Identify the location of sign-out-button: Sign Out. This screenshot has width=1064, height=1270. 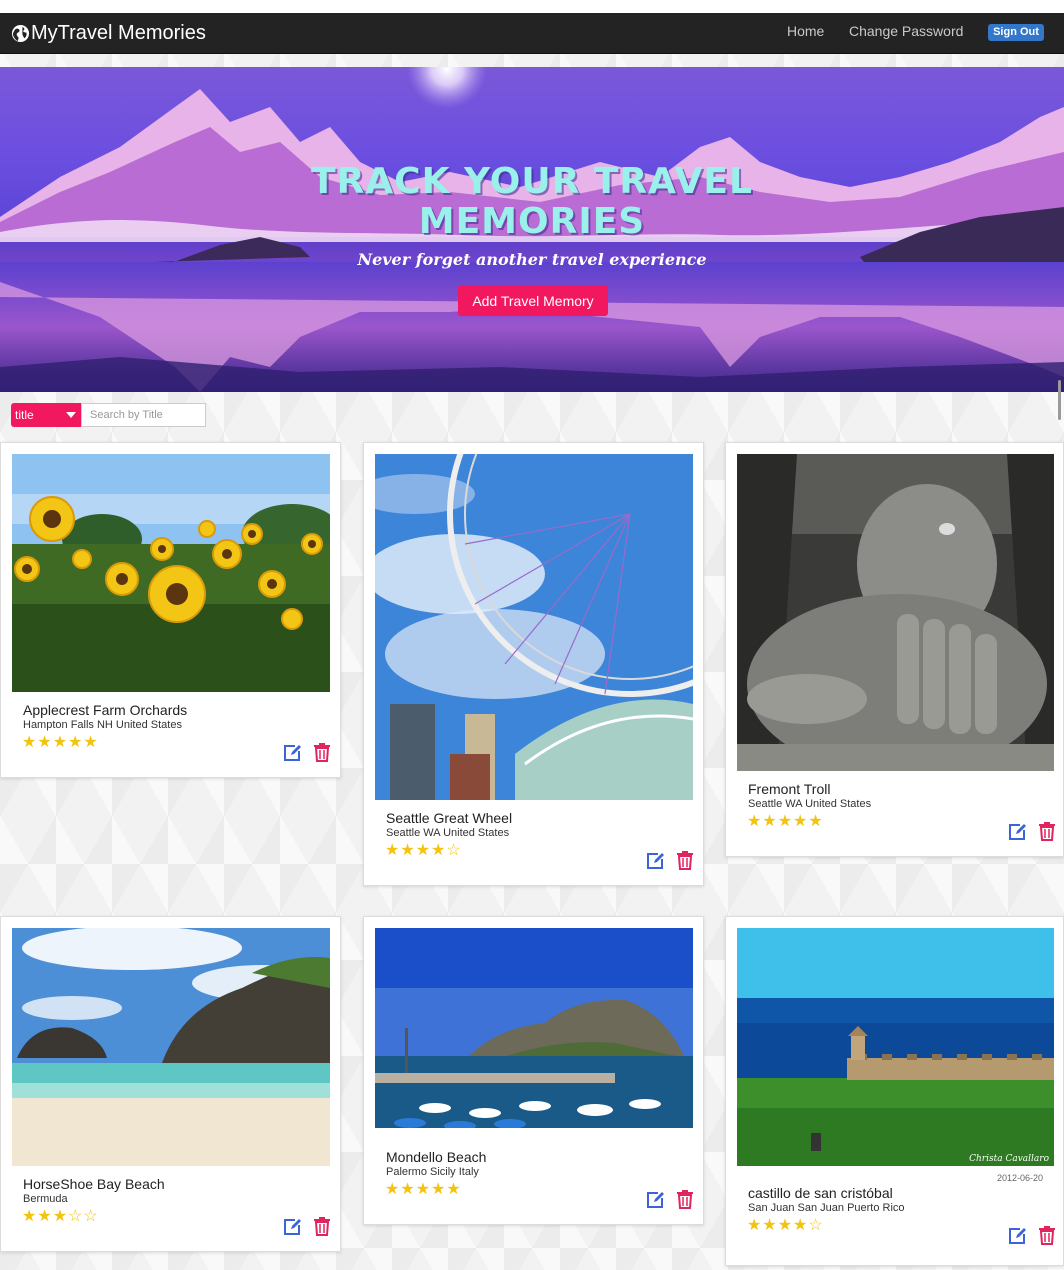
(1016, 32).